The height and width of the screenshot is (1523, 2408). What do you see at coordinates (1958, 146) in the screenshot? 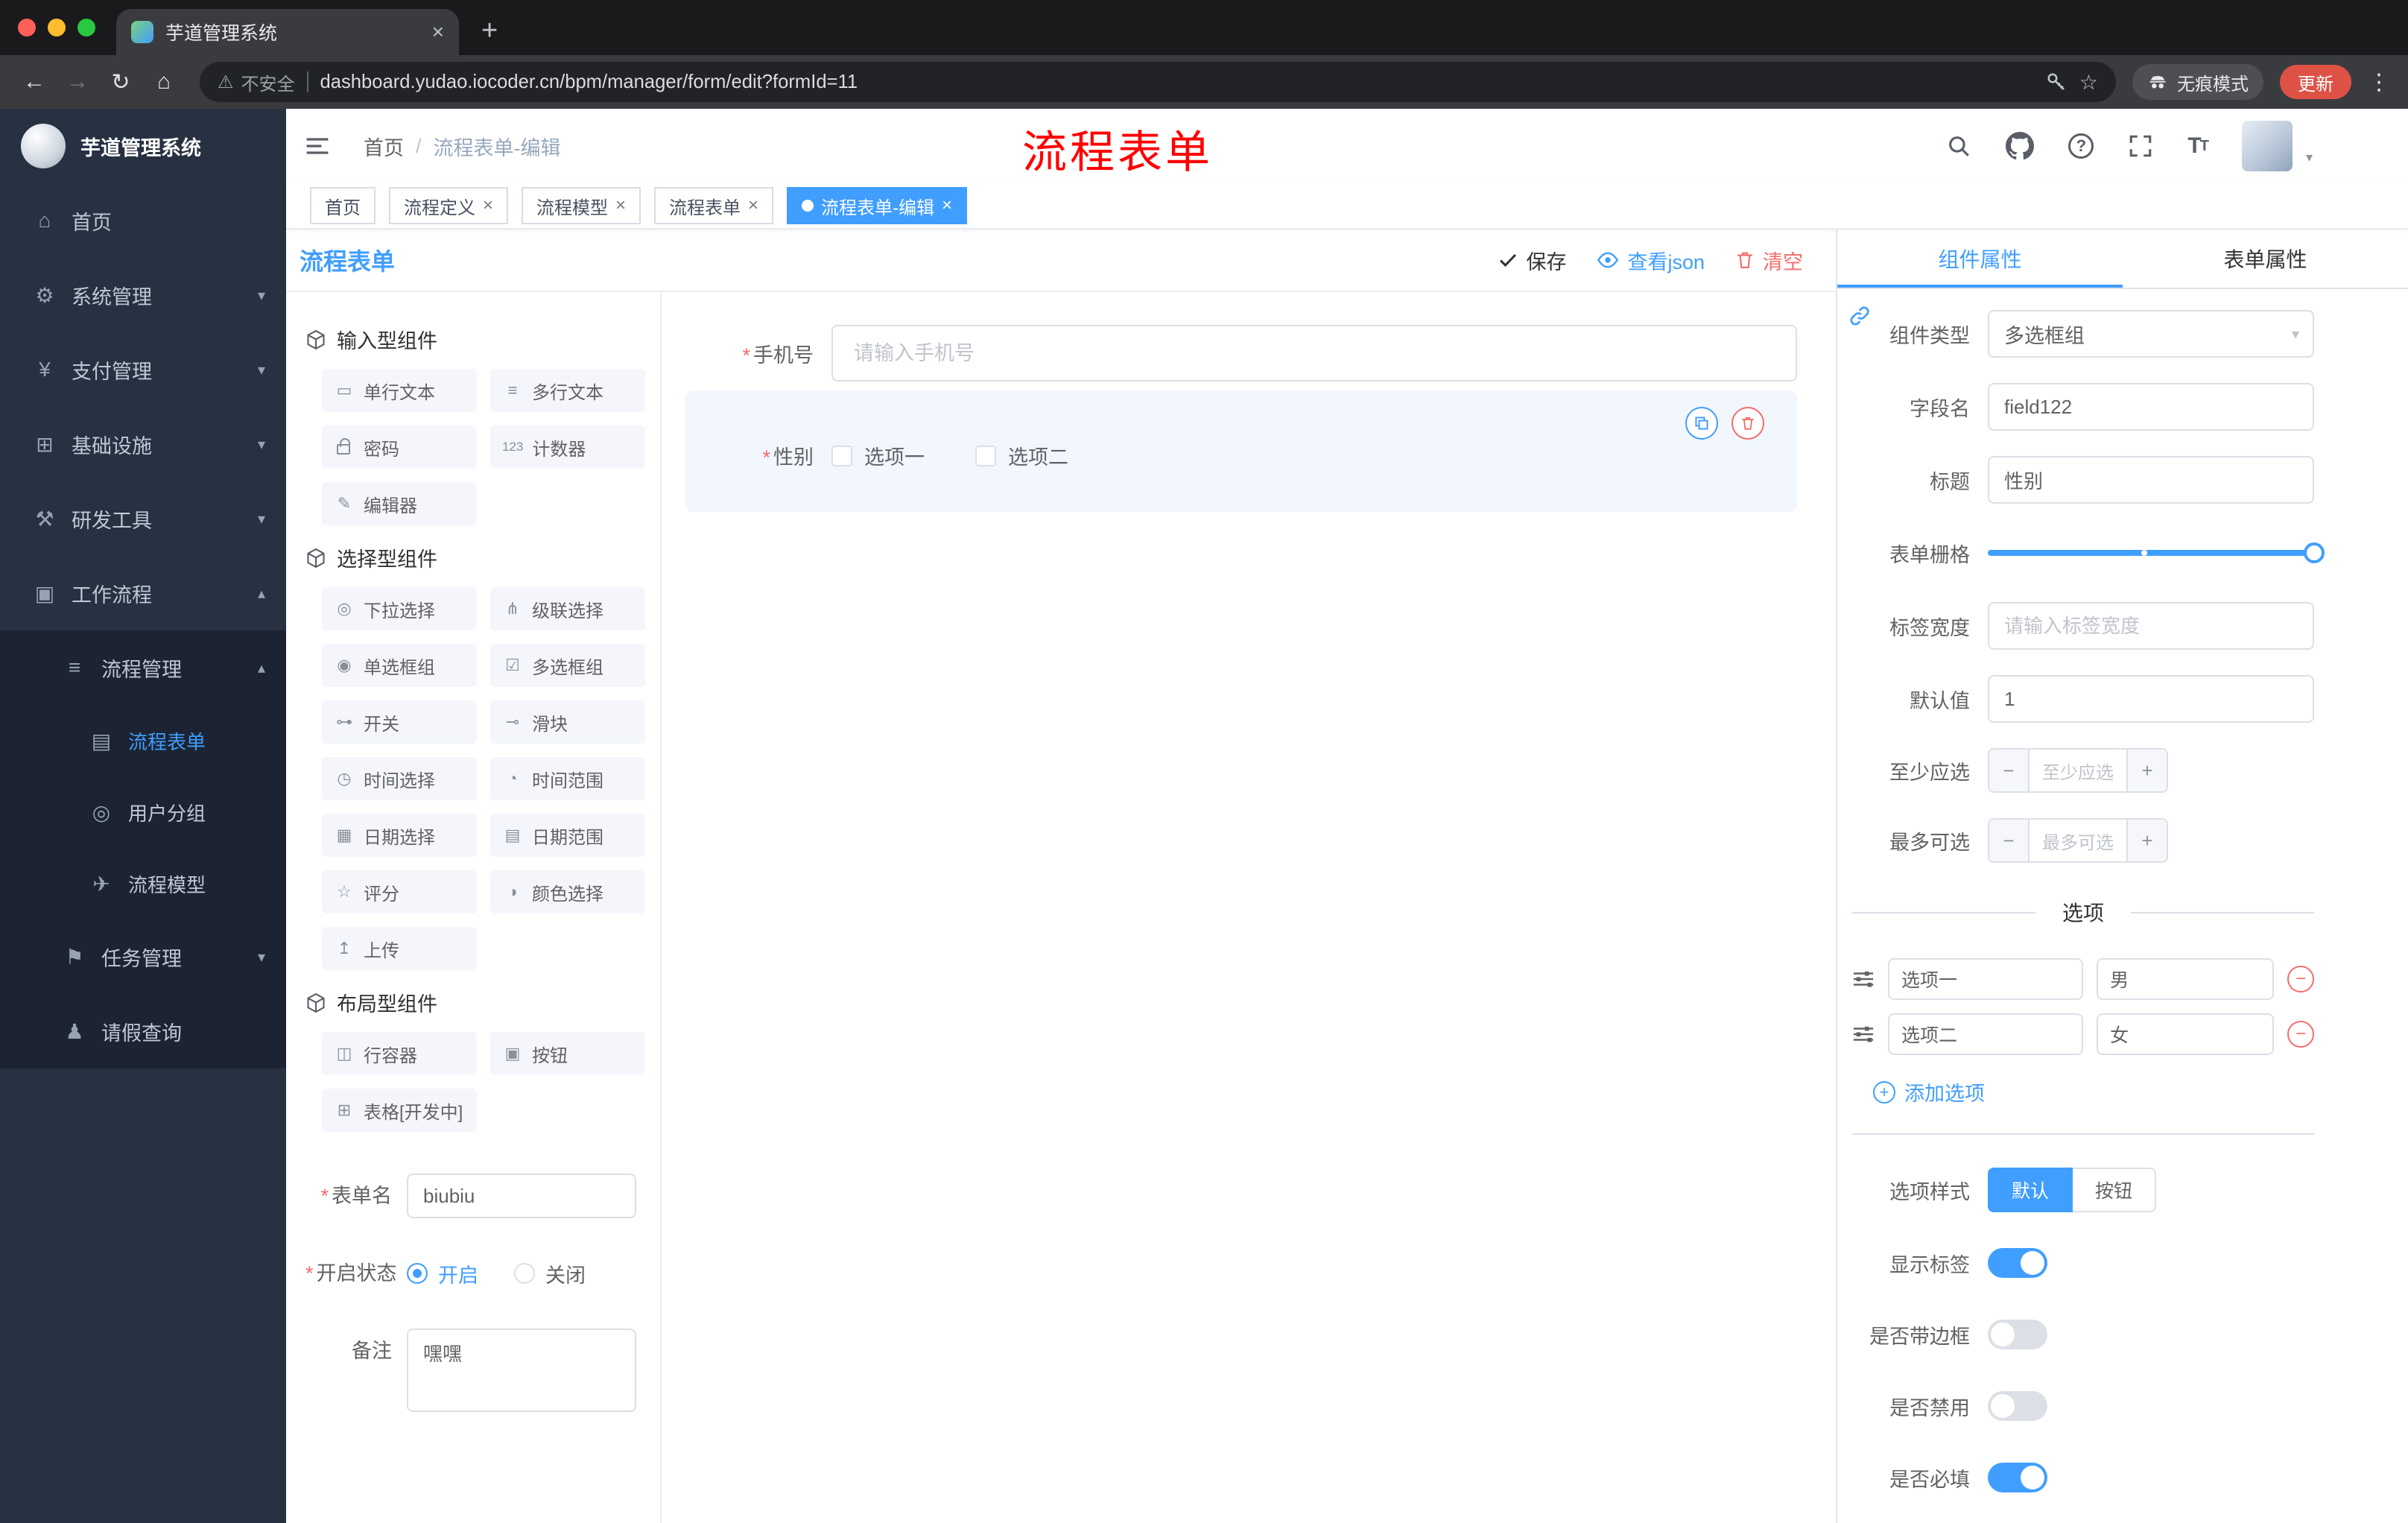
I see `search-icon` at bounding box center [1958, 146].